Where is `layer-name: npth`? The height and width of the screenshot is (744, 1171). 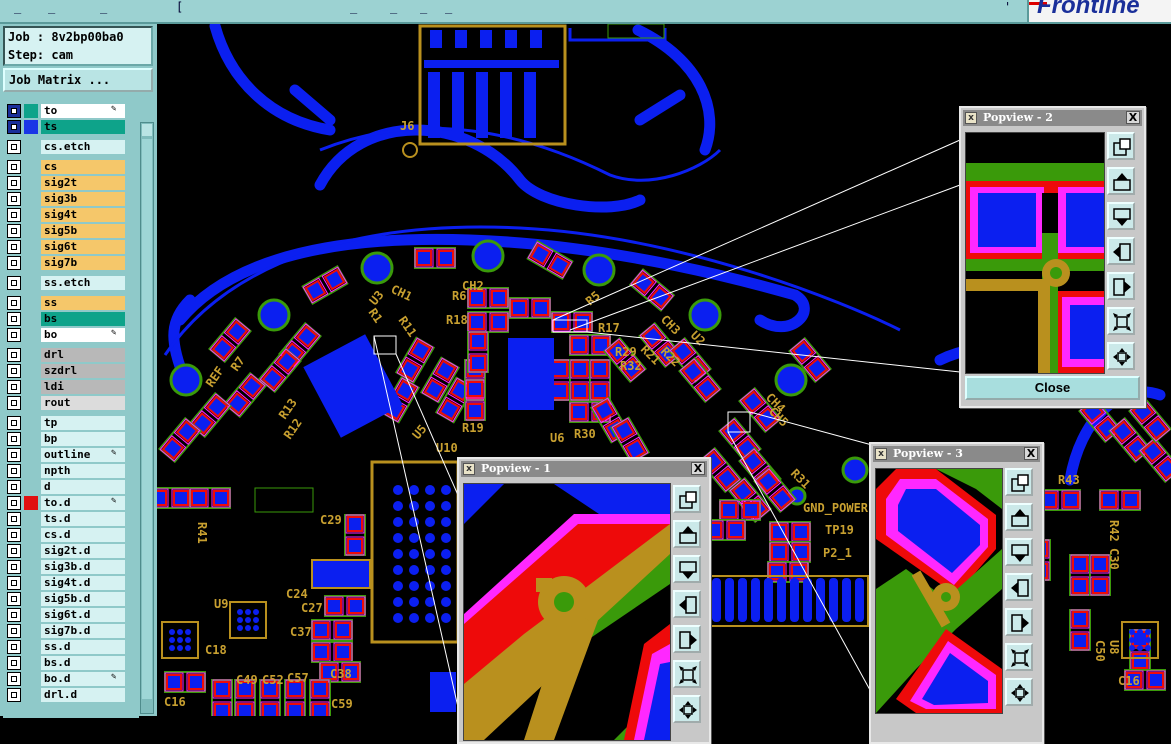 layer-name: npth is located at coordinates (83, 471).